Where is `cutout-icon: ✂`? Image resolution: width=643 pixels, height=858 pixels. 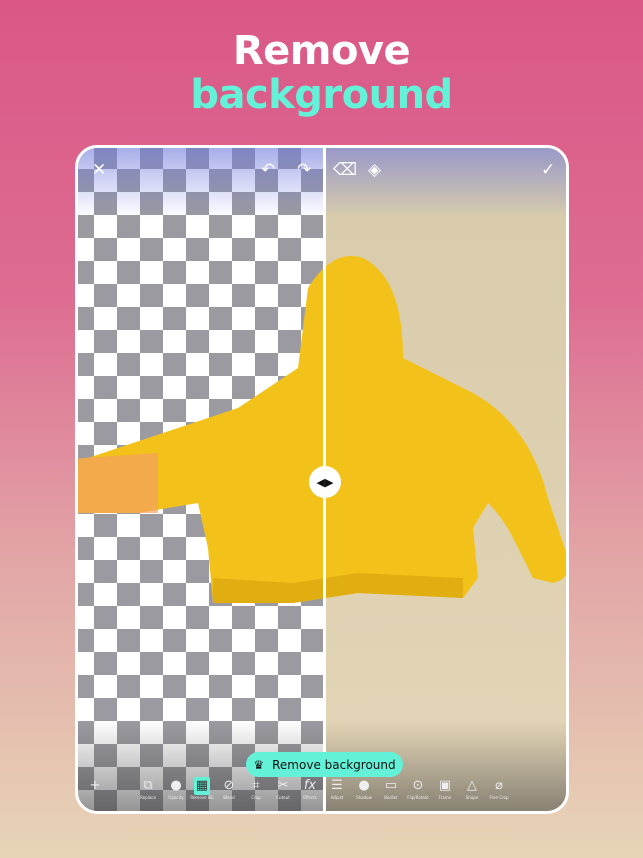
cutout-icon: ✂ is located at coordinates (283, 785).